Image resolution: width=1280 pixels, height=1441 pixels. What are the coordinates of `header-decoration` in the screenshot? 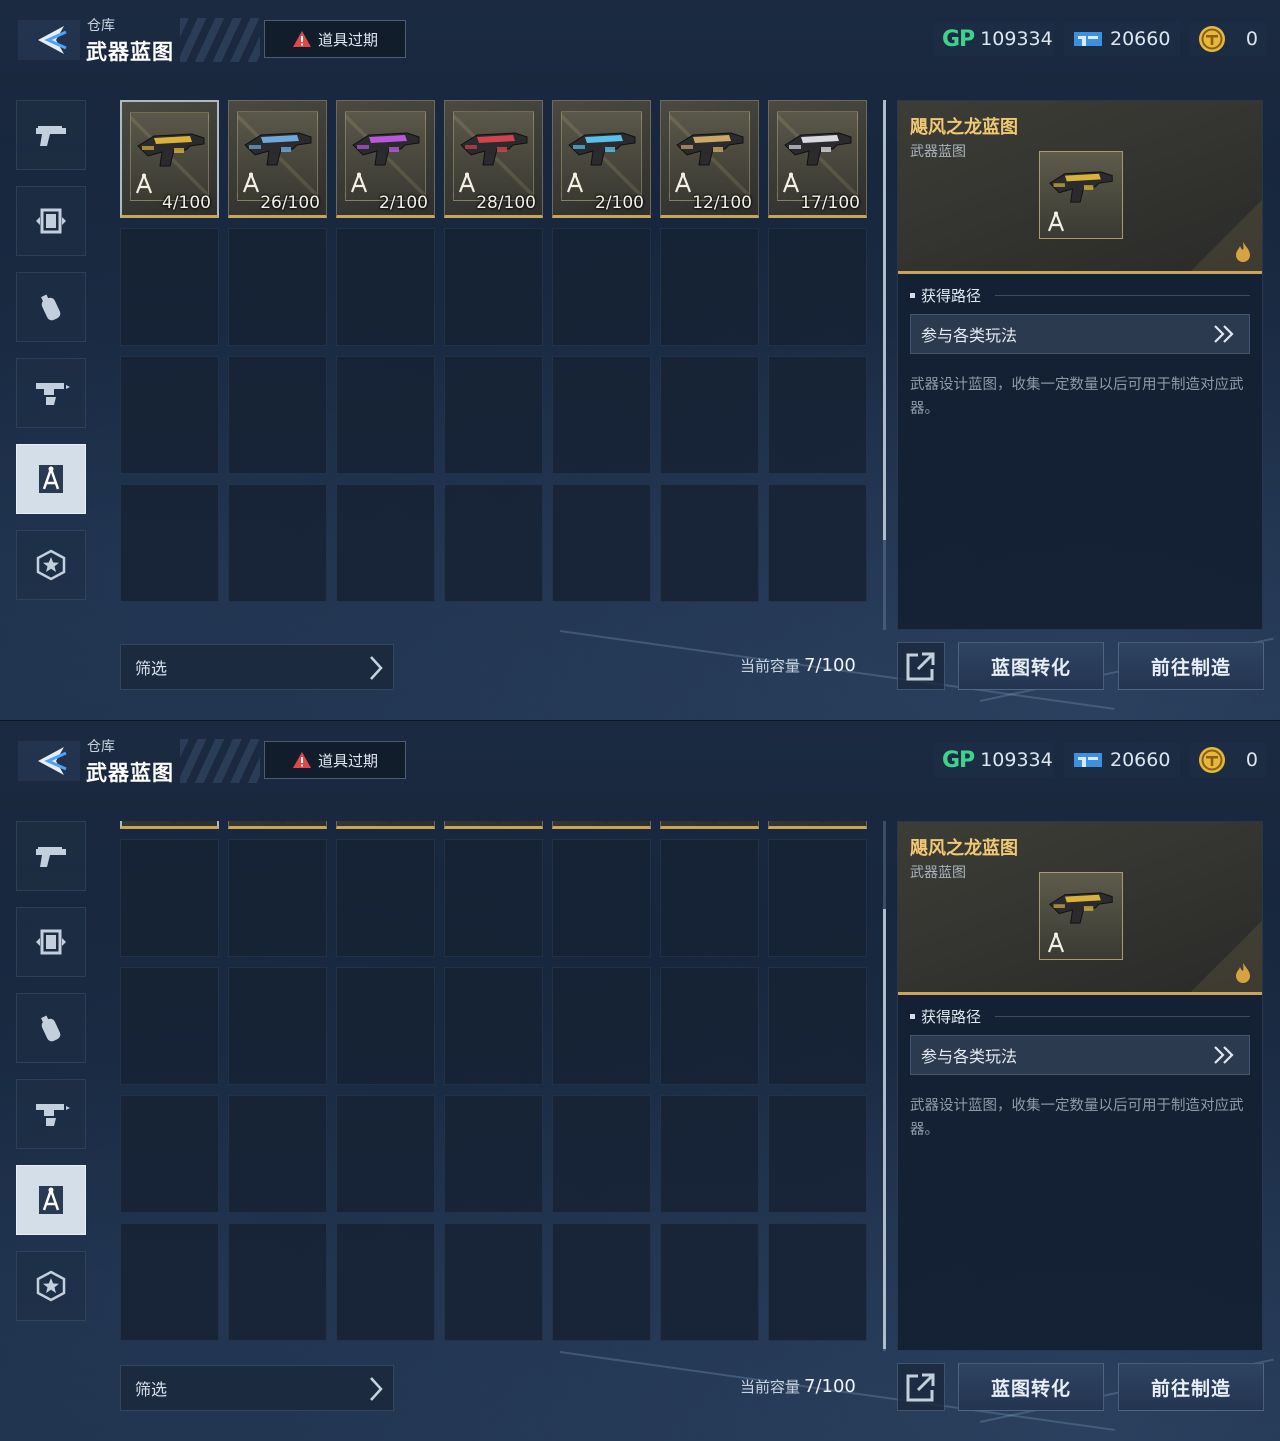 It's located at (220, 761).